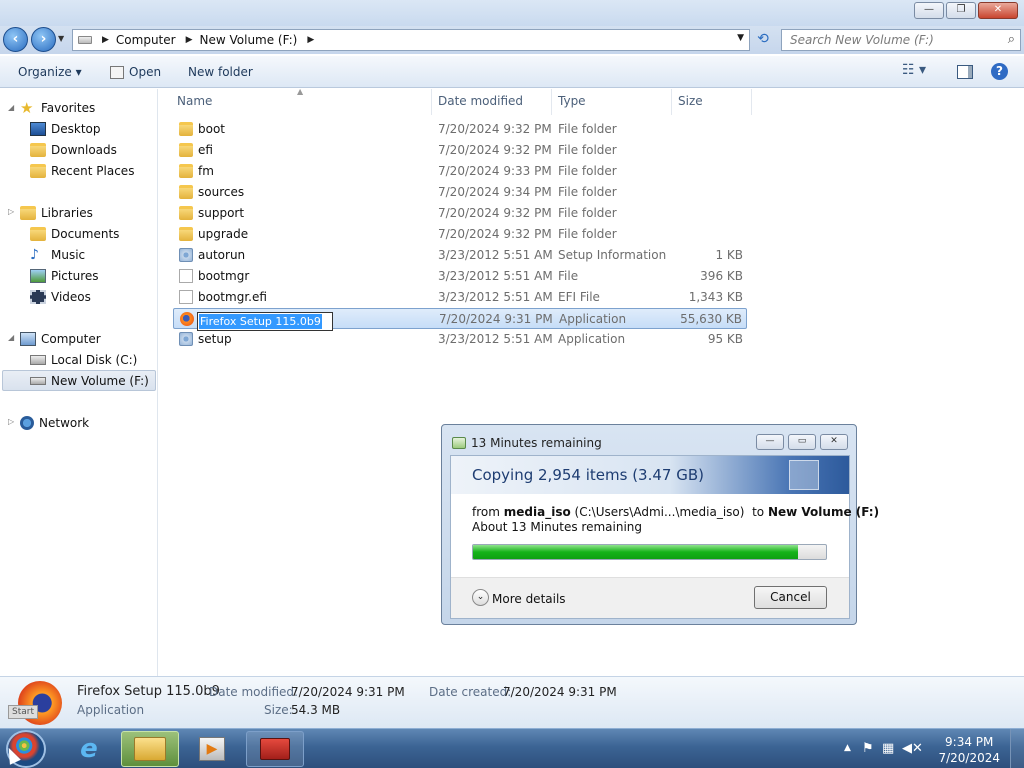 Image resolution: width=1024 pixels, height=768 pixels. What do you see at coordinates (999, 71) in the screenshot?
I see `help-icon: ?` at bounding box center [999, 71].